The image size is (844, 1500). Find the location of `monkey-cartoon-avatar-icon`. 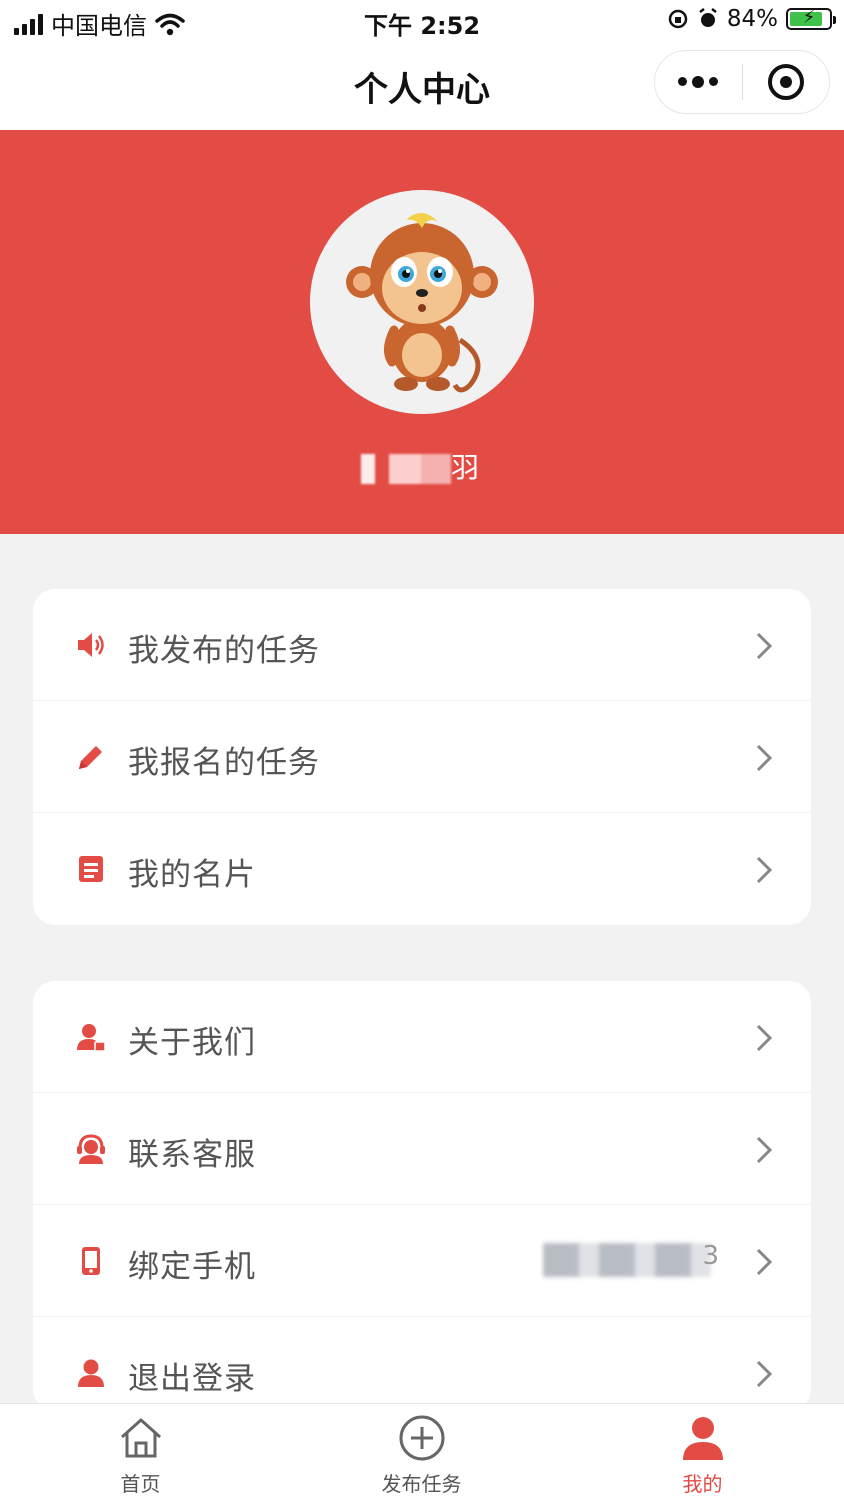

monkey-cartoon-avatar-icon is located at coordinates (422, 302).